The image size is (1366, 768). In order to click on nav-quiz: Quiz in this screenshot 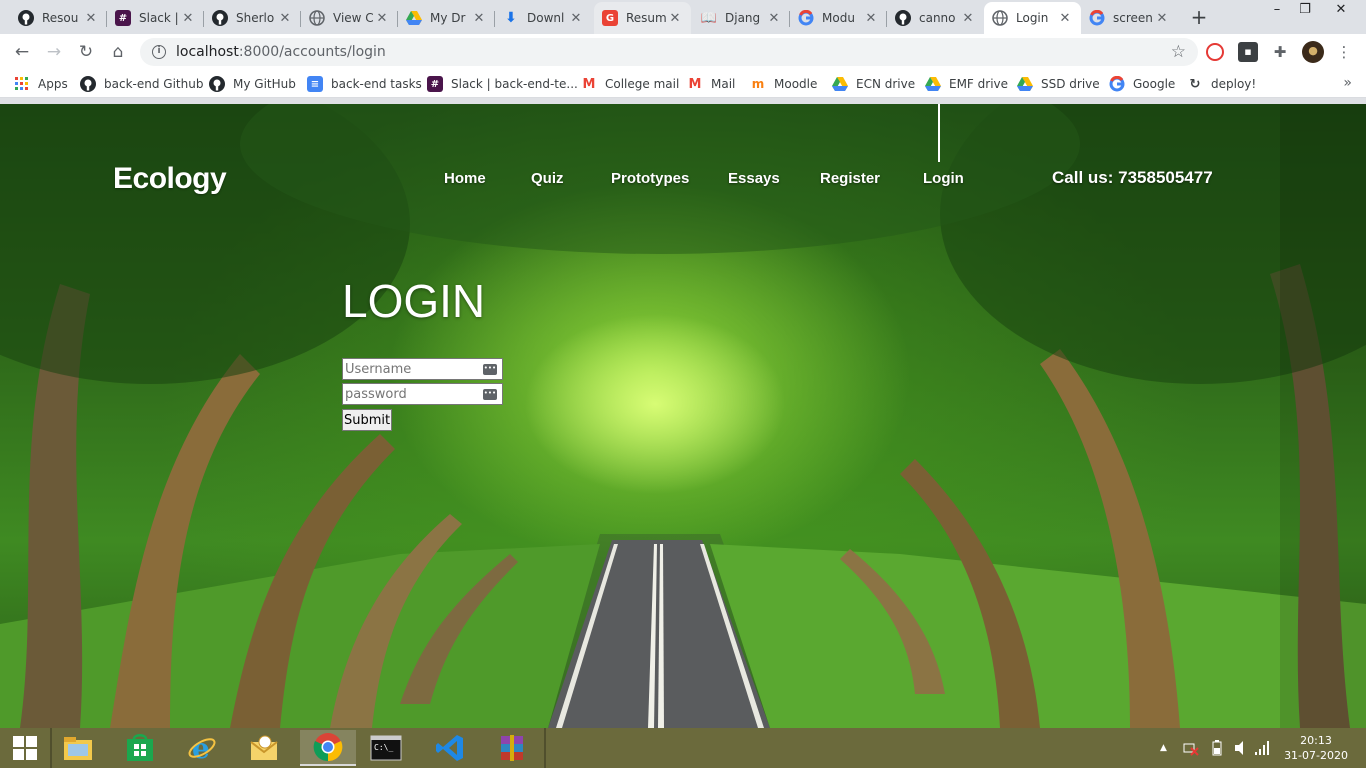, I will do `click(547, 178)`.